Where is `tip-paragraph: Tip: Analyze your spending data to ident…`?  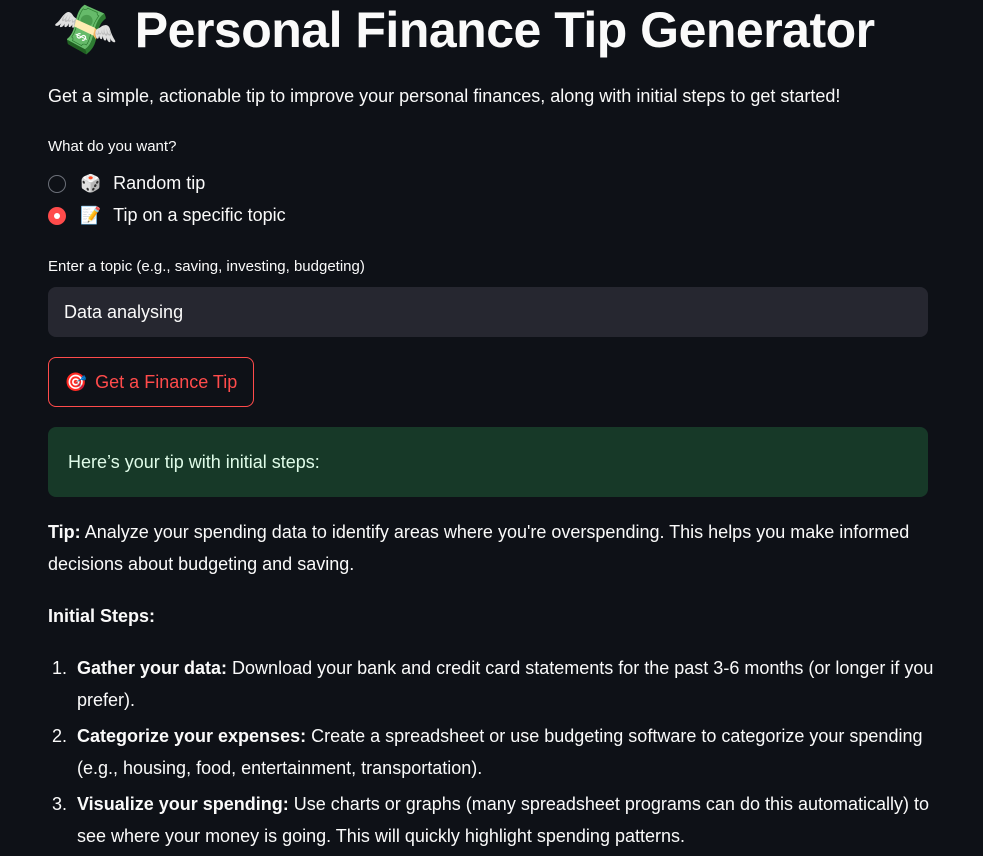
tip-paragraph: Tip: Analyze your spending data to ident… is located at coordinates (483, 548).